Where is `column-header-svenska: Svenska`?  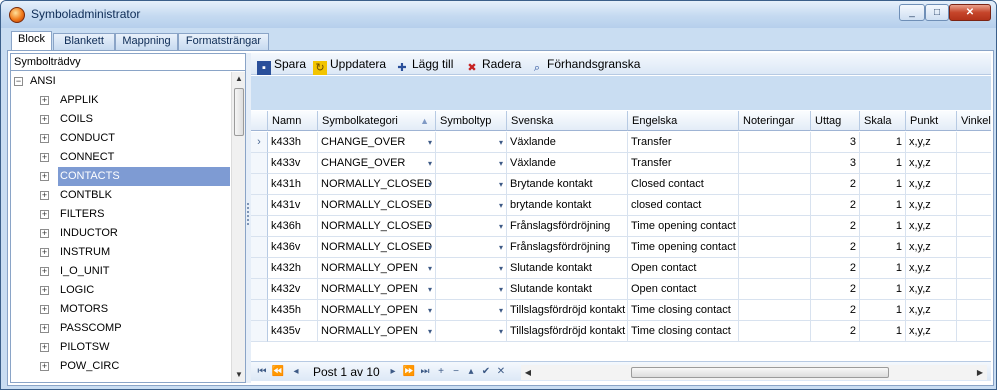
column-header-svenska: Svenska is located at coordinates (567, 121).